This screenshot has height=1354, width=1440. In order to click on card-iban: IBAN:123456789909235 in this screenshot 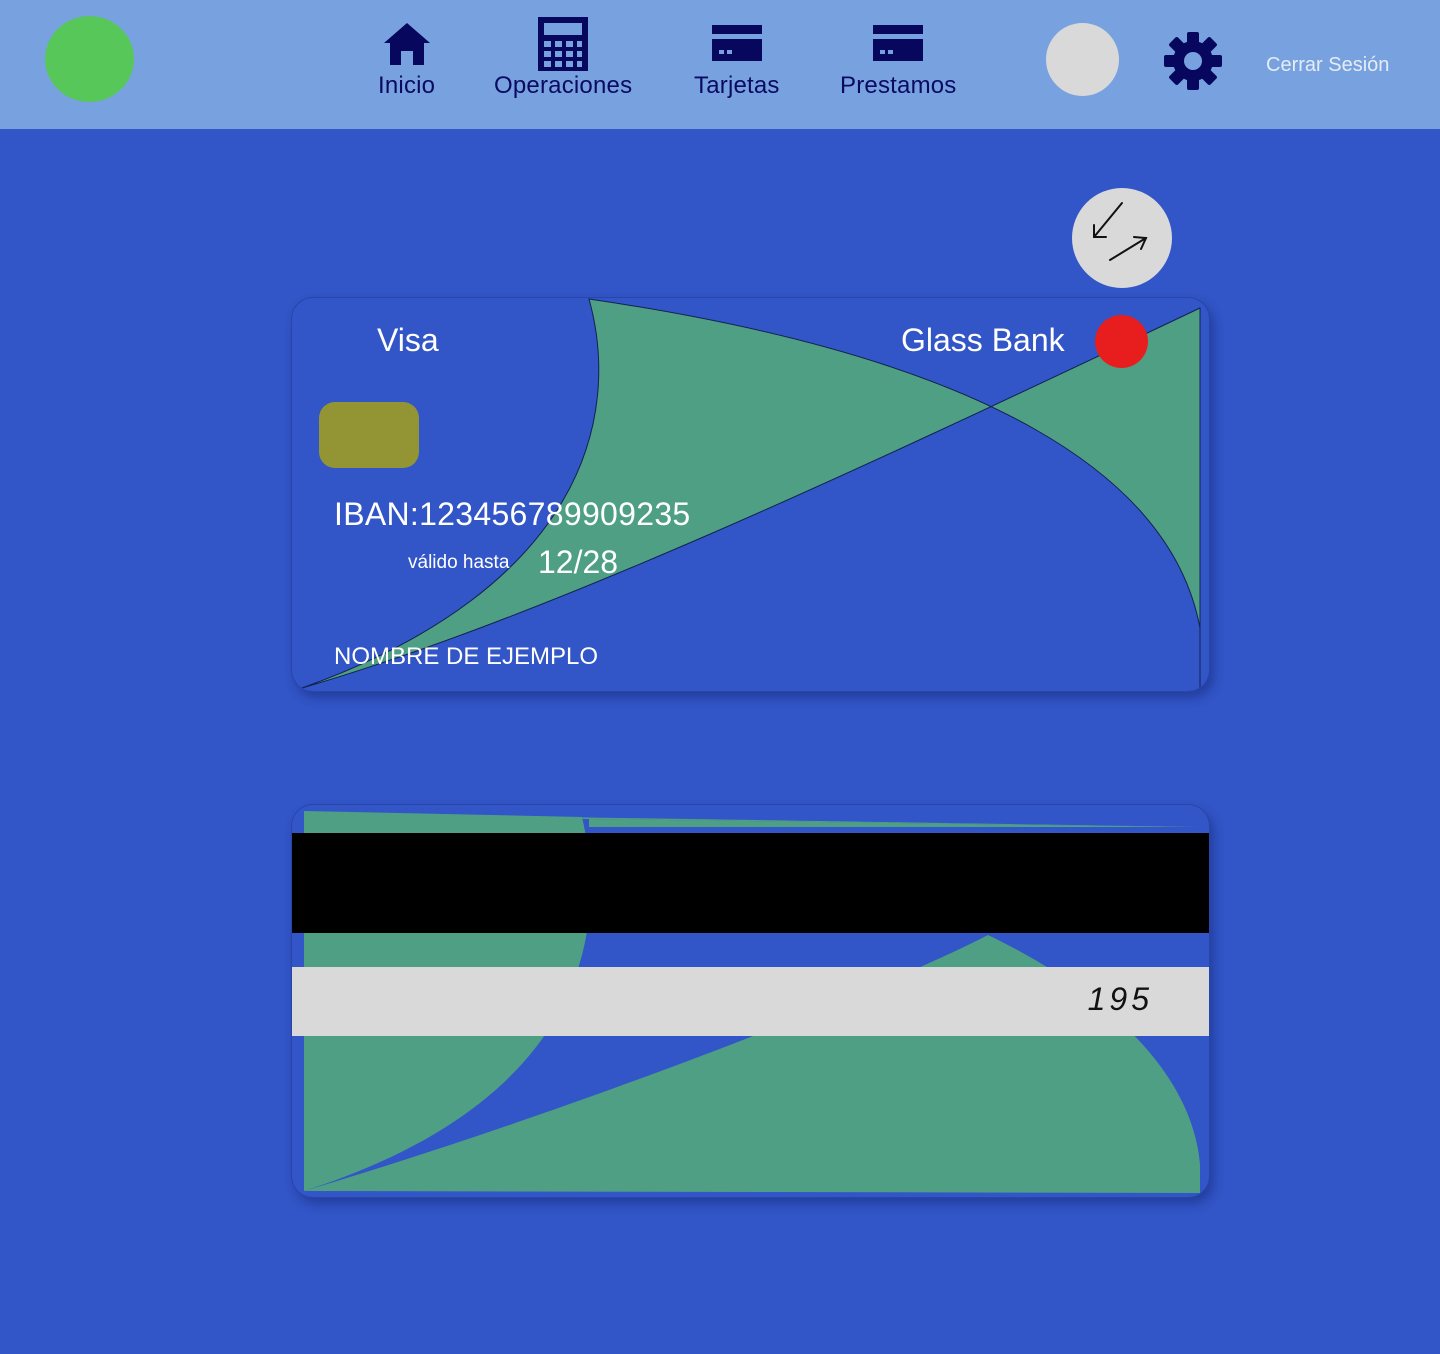, I will do `click(512, 514)`.